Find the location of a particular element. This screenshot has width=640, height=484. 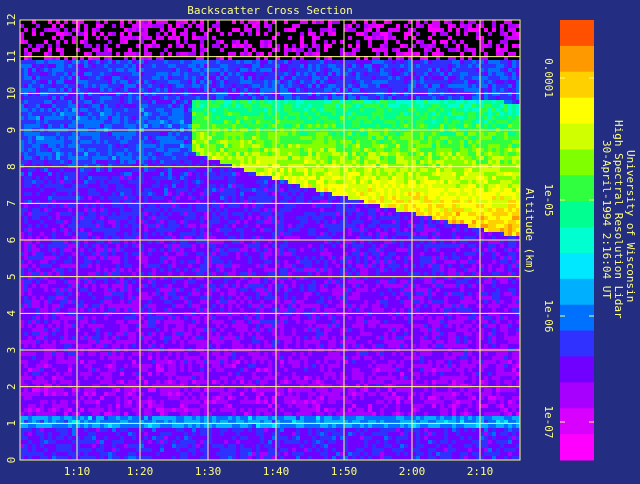

y-axis-label: Altitude (km) is located at coordinates (529, 231).